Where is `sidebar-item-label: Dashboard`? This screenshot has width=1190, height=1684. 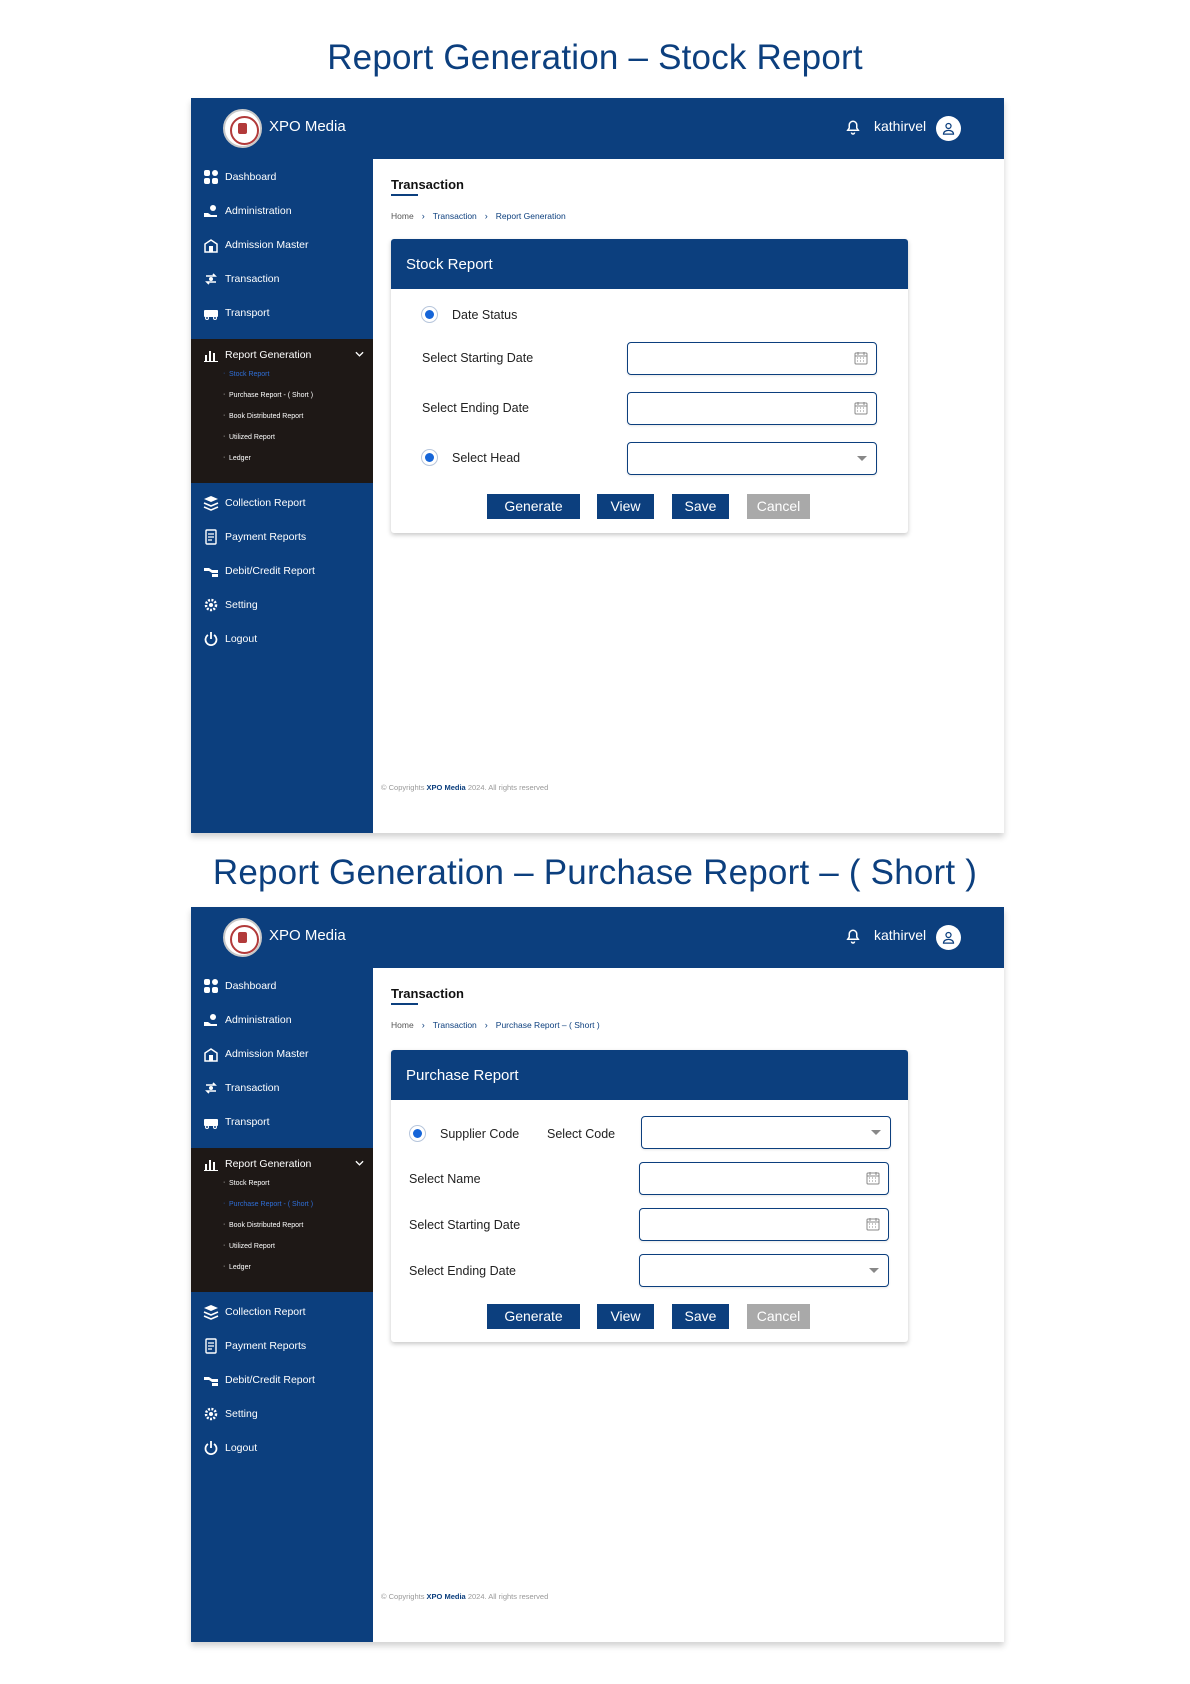
sidebar-item-label: Dashboard is located at coordinates (251, 986).